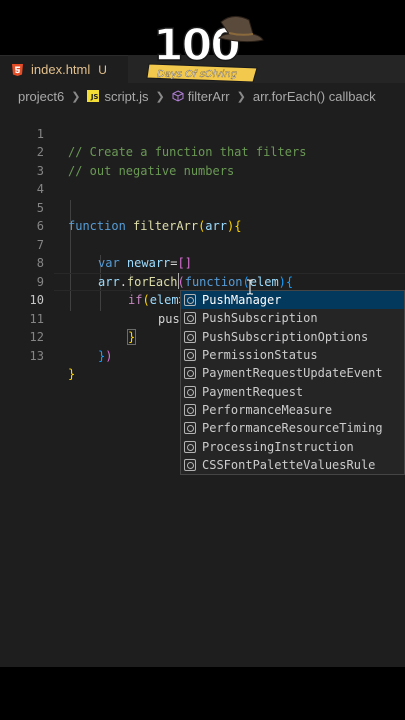  Describe the element at coordinates (202, 179) in the screenshot. I see `code-line: 4` at that location.